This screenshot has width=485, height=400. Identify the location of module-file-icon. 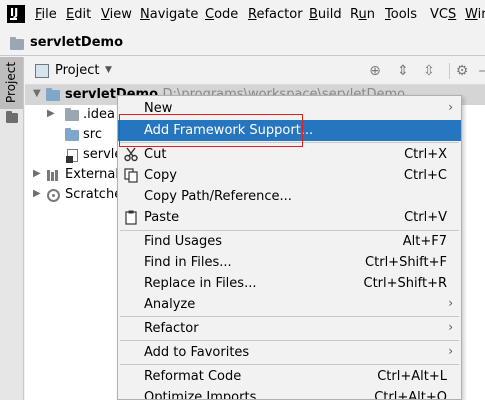
(72, 156).